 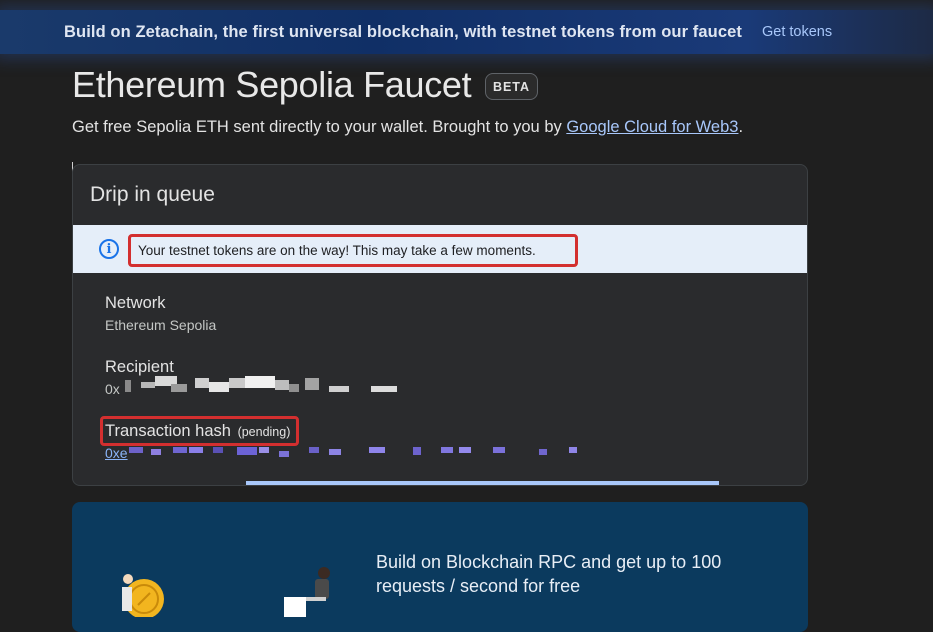 I want to click on card-title: Drip in queue, so click(x=152, y=194).